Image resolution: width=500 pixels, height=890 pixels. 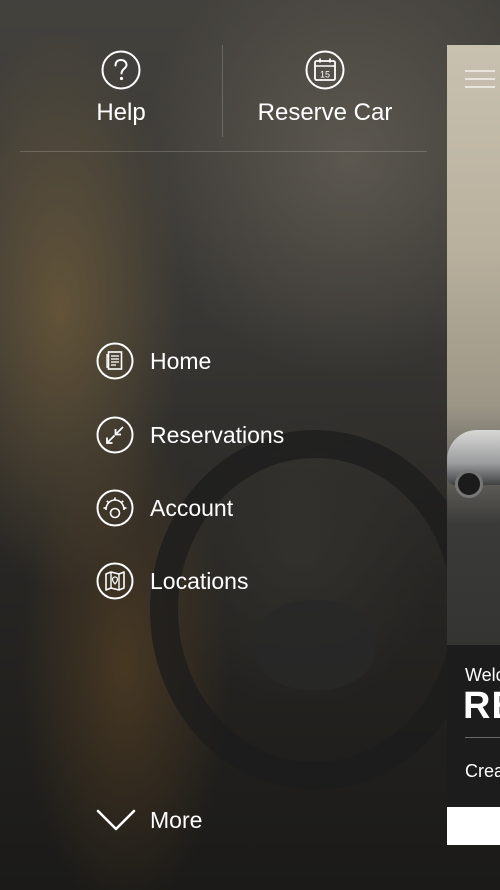 I want to click on reserve-car-button: 15 Reserve Car, so click(x=325, y=89).